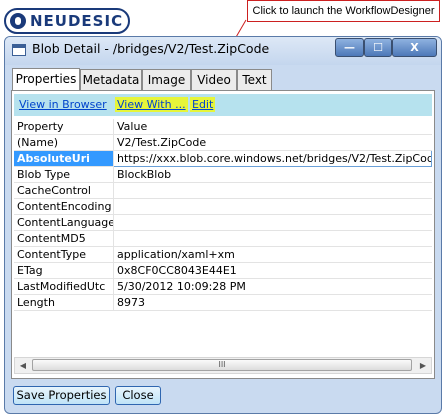 Image resolution: width=446 pixels, height=418 pixels. I want to click on horizontal-scrollbar: ◀ III ▶, so click(223, 365).